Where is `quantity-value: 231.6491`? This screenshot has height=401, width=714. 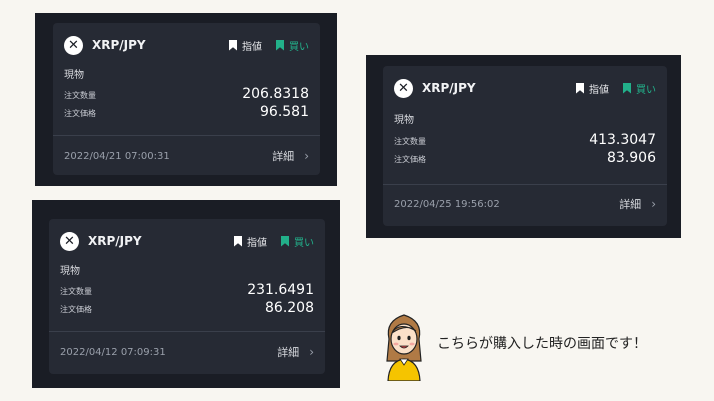
quantity-value: 231.6491 is located at coordinates (280, 290).